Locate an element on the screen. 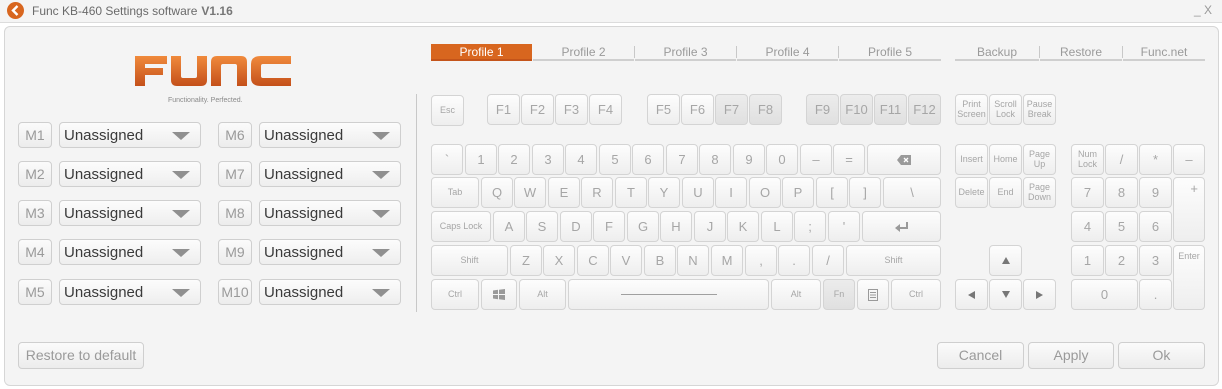 The image size is (1222, 389). key-num-slash: / is located at coordinates (1121, 159).